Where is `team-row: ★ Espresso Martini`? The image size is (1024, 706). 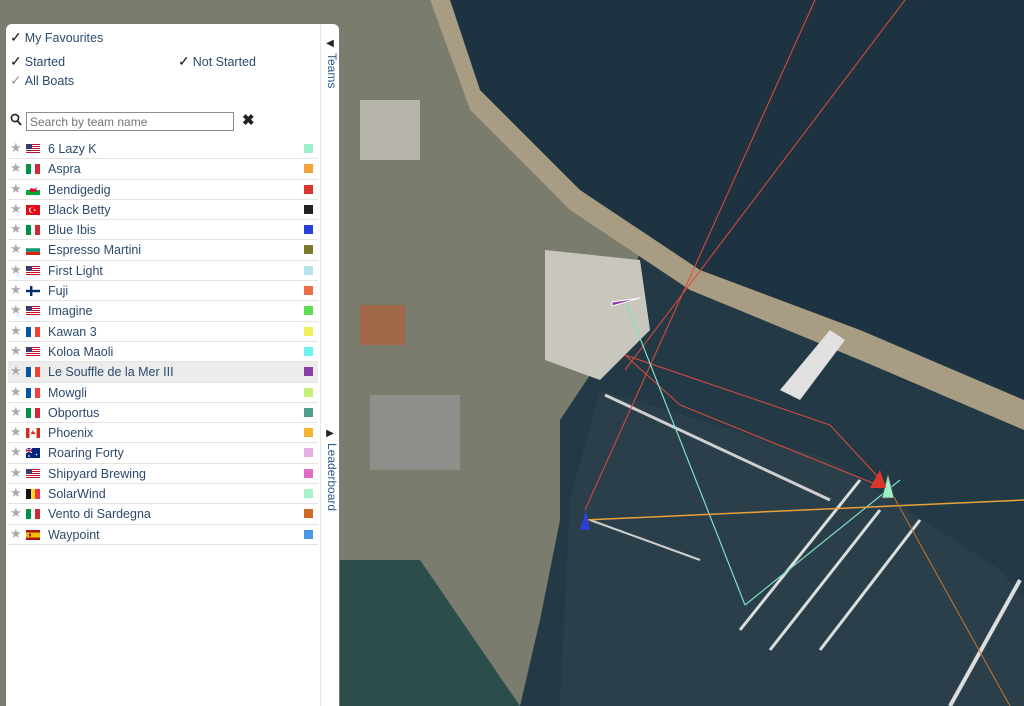
team-row: ★ Espresso Martini is located at coordinates (163, 250).